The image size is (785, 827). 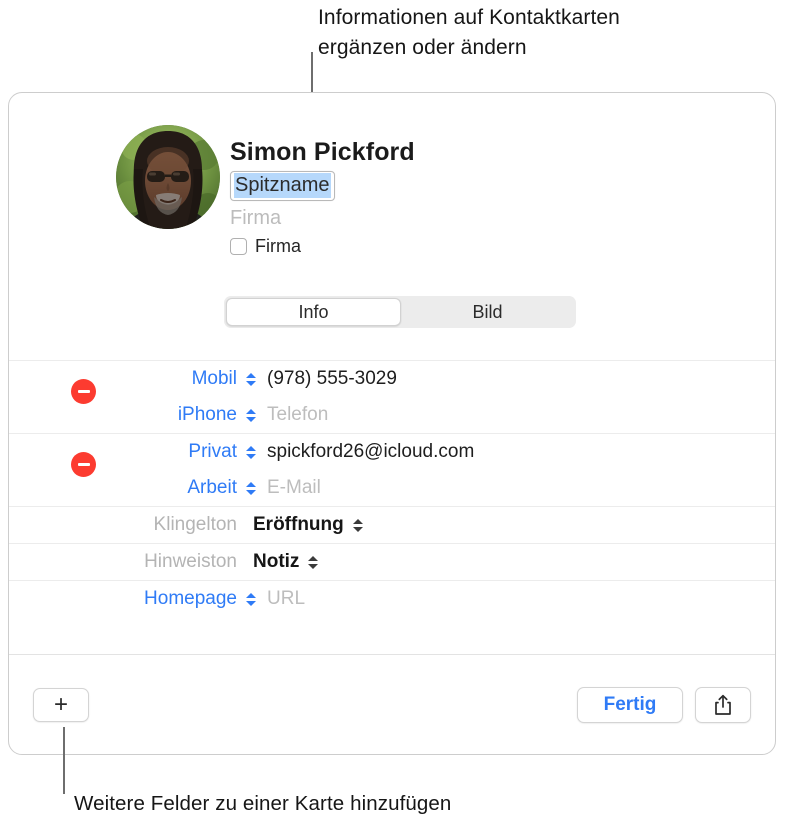 I want to click on field-row-privat: Privat spickford26@icloud.com, so click(x=392, y=452).